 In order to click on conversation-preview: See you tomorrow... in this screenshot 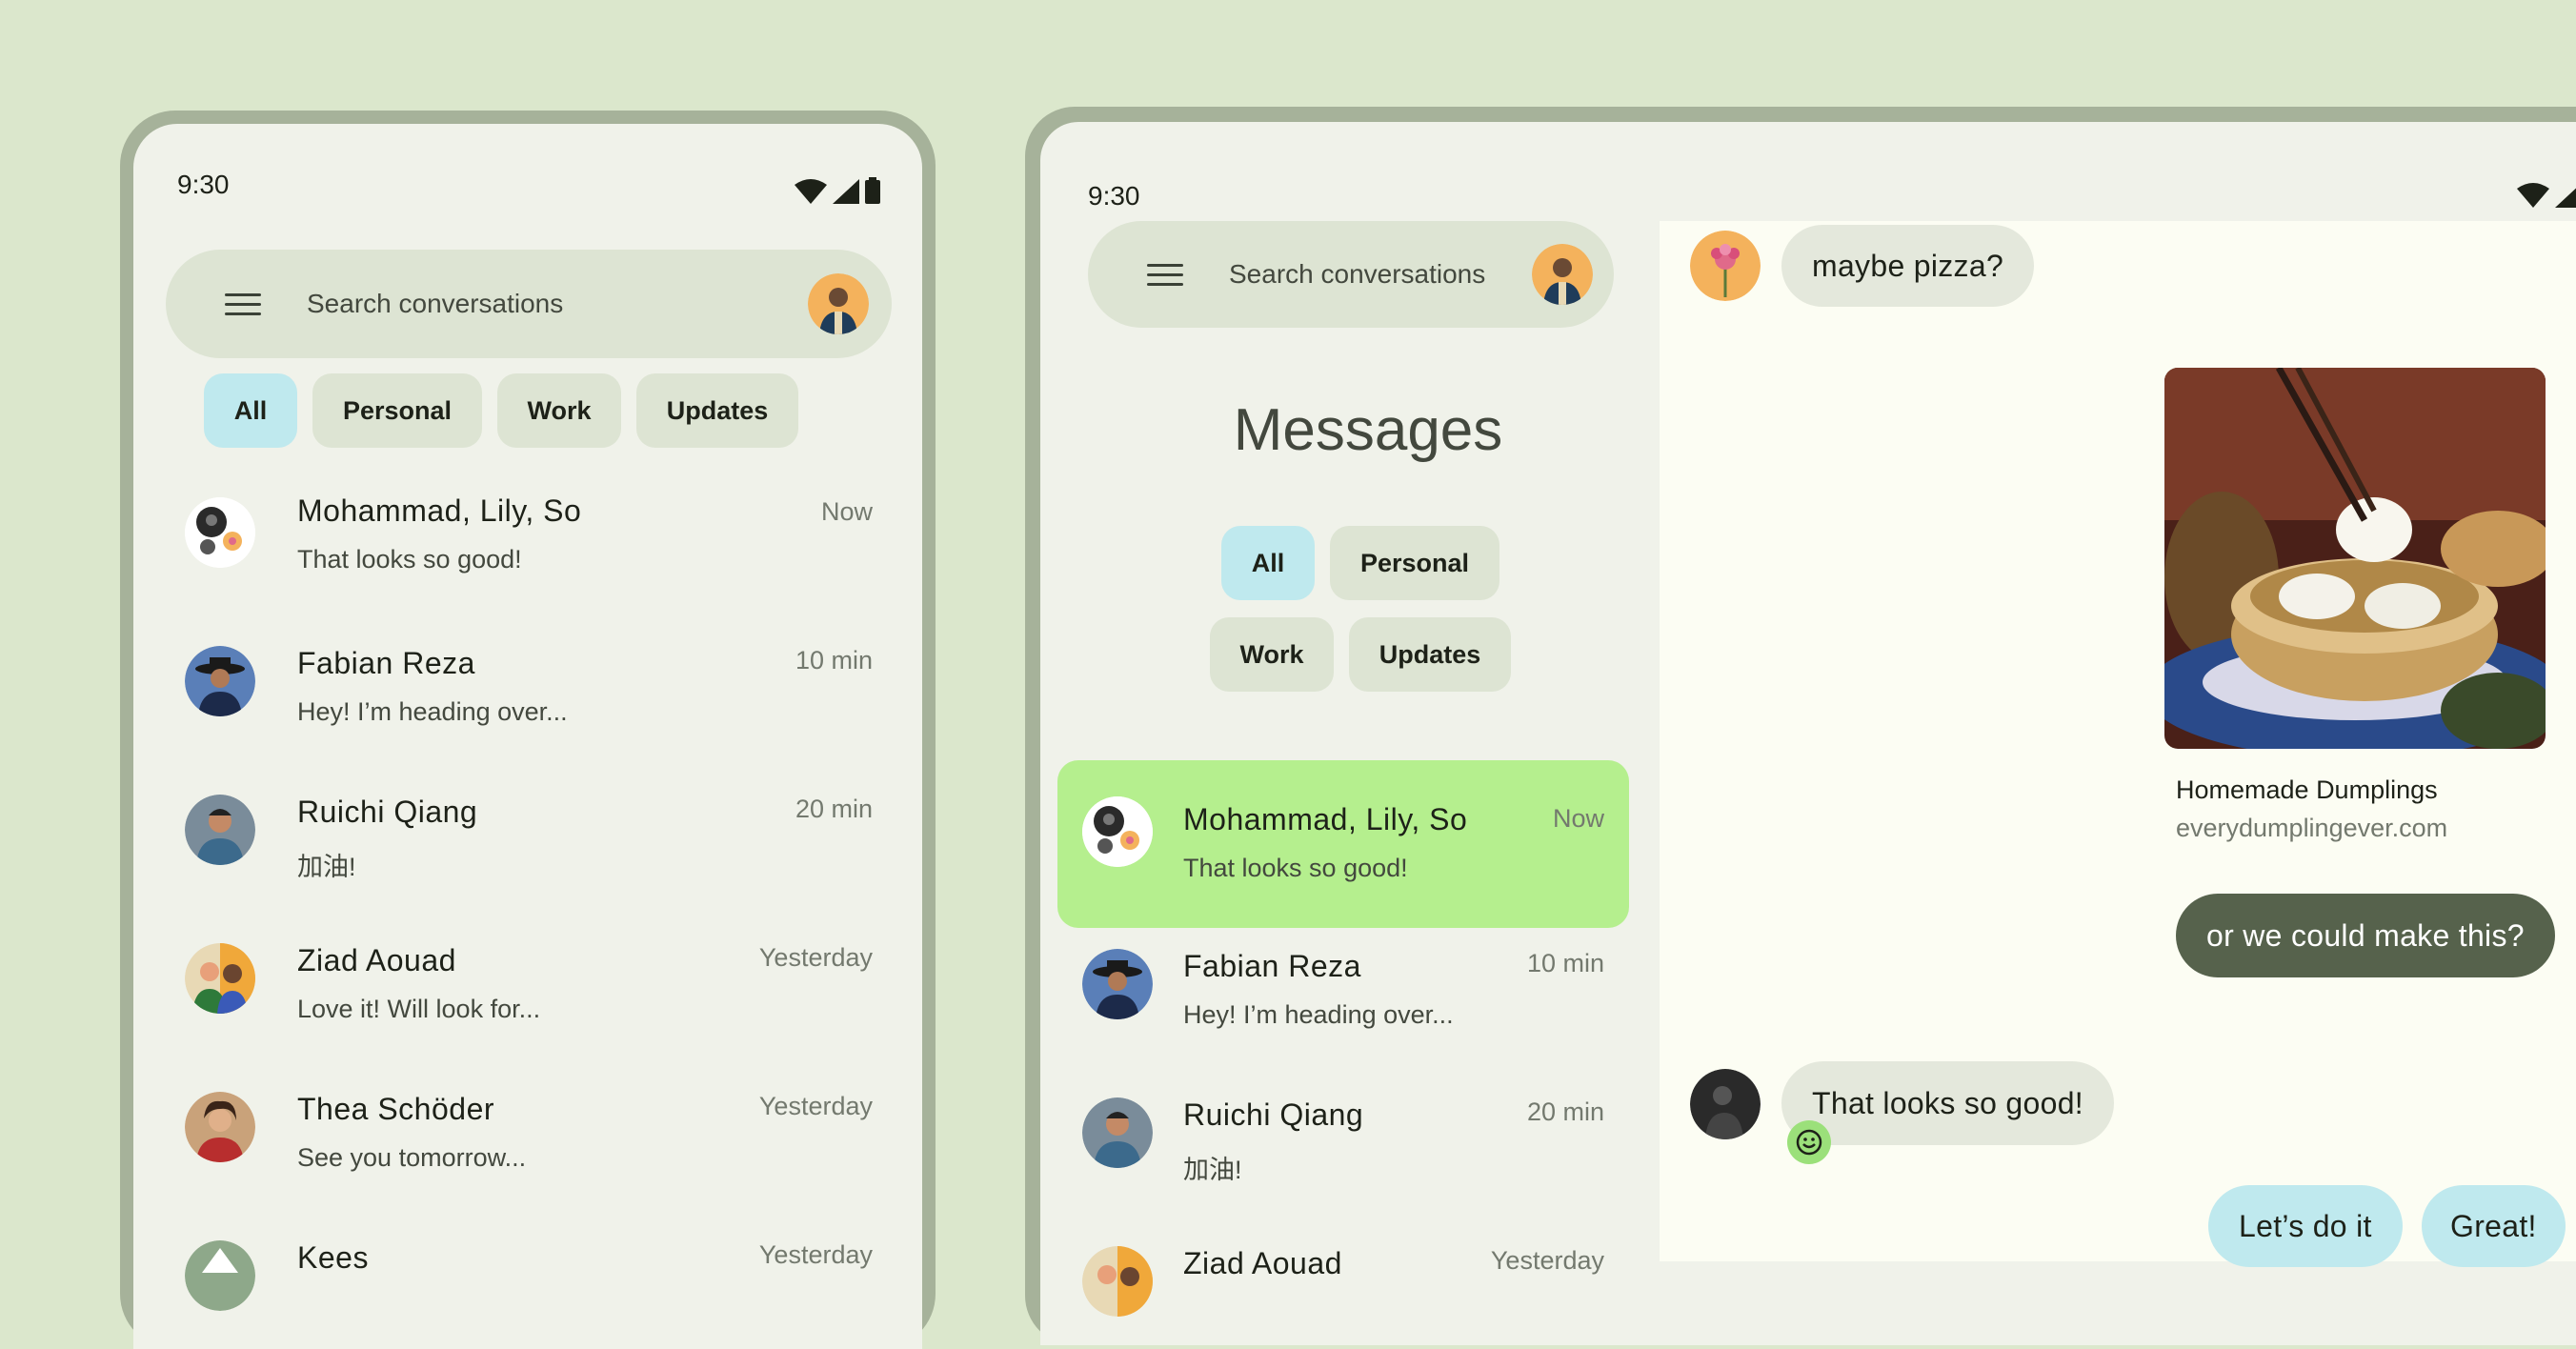, I will do `click(412, 1157)`.